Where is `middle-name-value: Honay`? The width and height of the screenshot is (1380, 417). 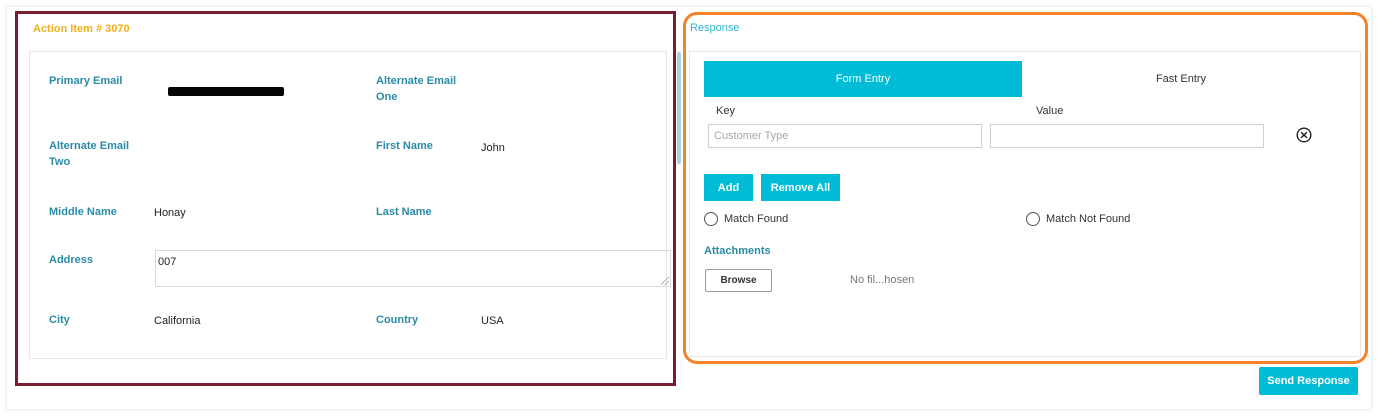
middle-name-value: Honay is located at coordinates (170, 213).